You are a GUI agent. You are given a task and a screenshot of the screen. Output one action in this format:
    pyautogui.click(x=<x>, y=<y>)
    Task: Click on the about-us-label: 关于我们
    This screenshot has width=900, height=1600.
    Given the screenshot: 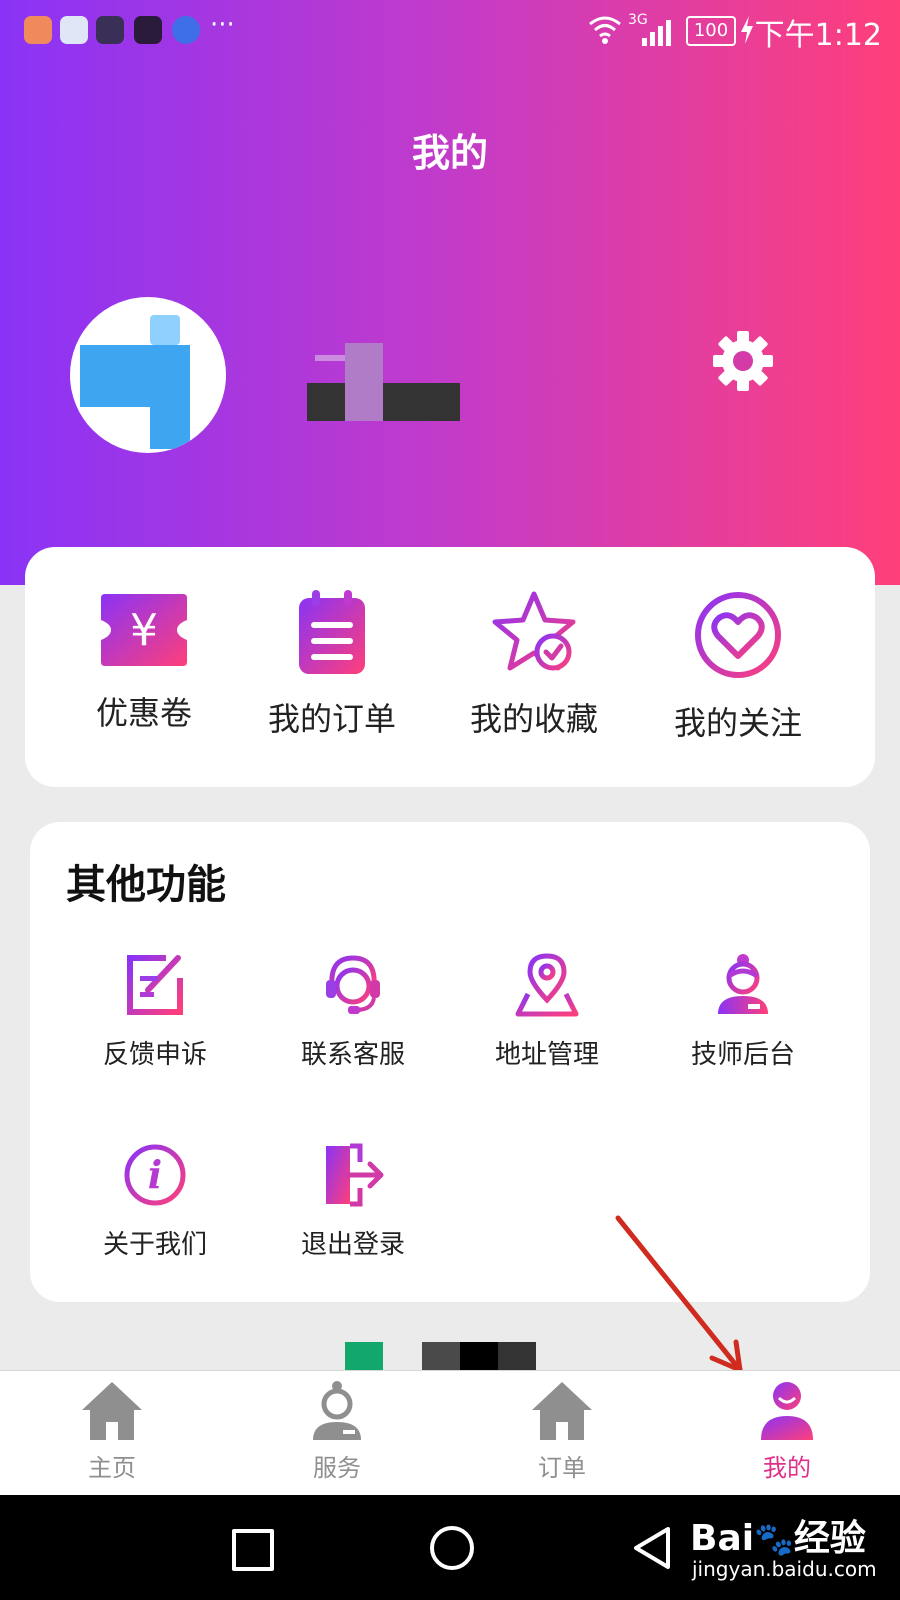 What is the action you would take?
    pyautogui.click(x=154, y=1245)
    